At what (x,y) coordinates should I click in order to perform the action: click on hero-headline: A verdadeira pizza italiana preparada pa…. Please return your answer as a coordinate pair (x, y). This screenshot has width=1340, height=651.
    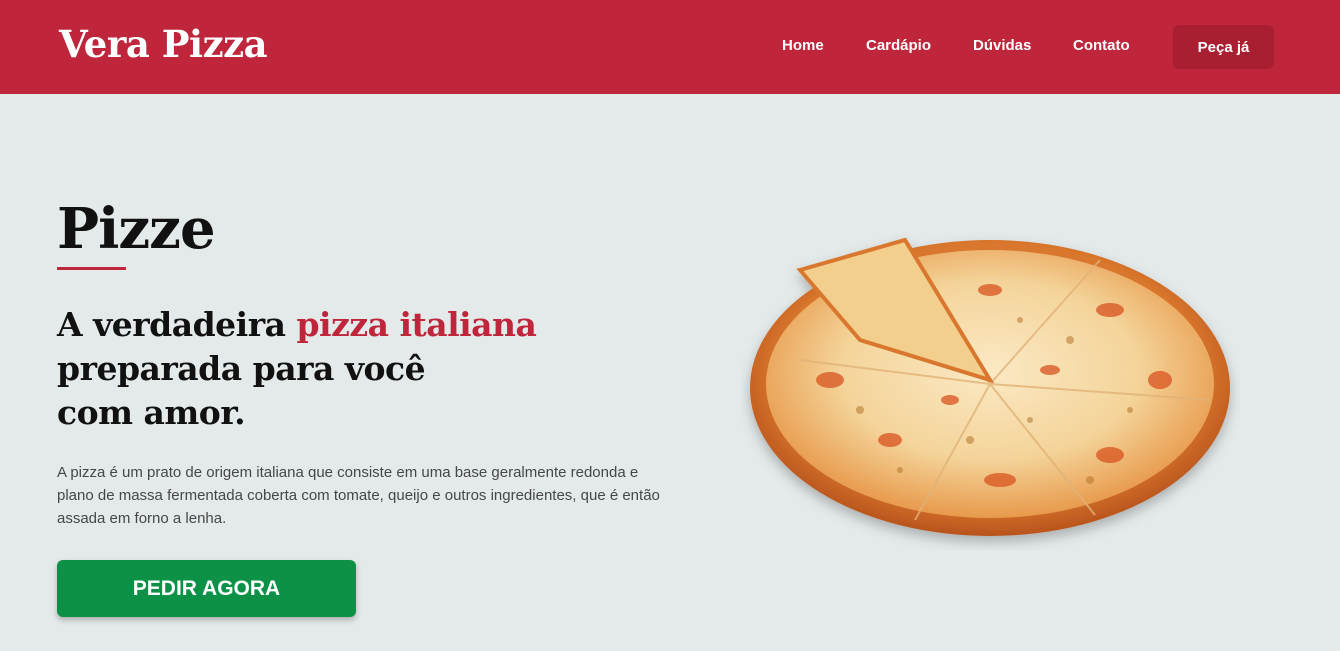
    Looking at the image, I should click on (337, 369).